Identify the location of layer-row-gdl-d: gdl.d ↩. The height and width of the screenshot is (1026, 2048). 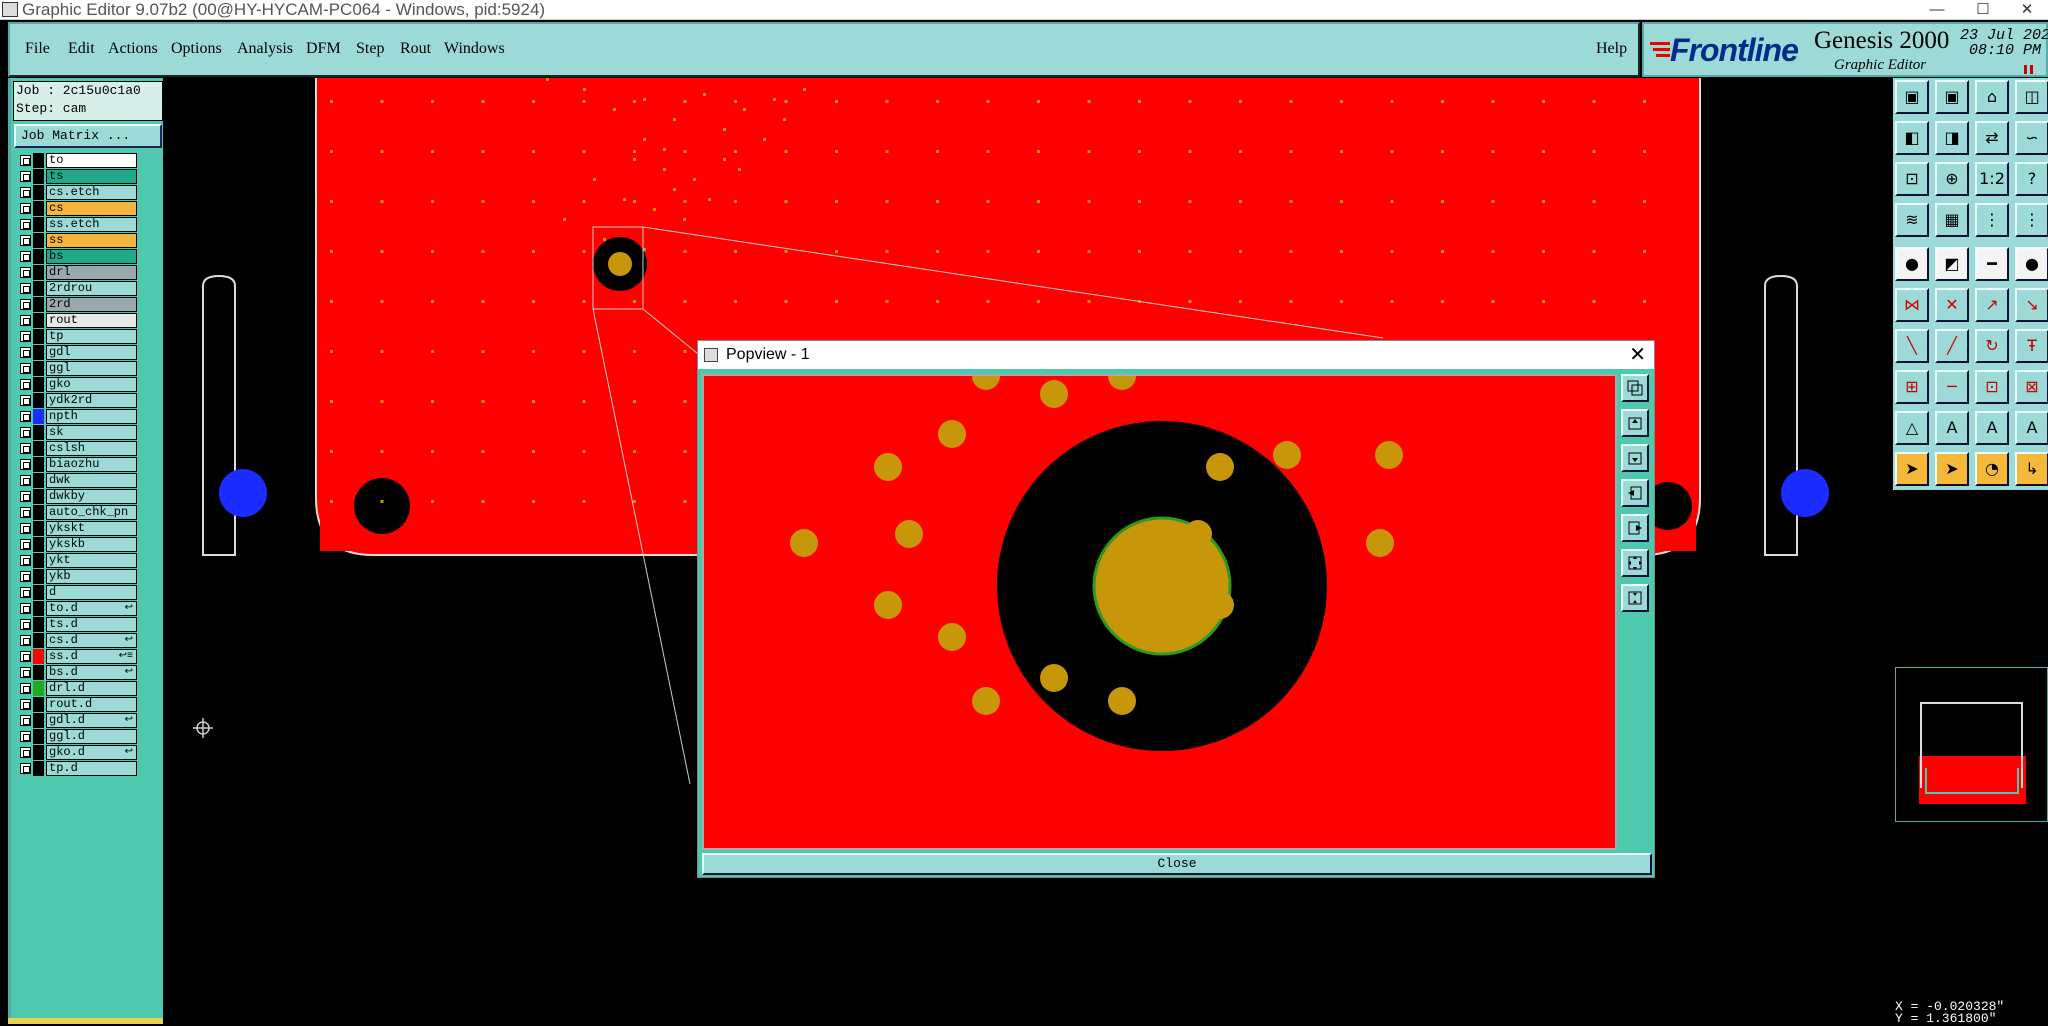
(76, 720).